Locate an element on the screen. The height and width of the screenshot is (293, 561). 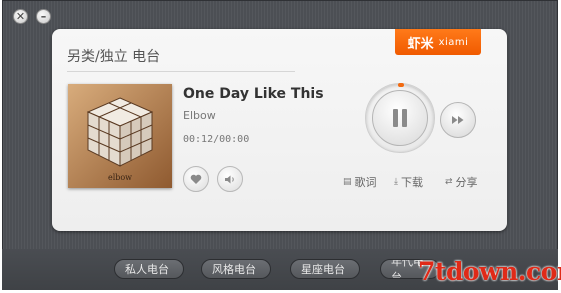
track-time: 00:12/00:00 is located at coordinates (216, 139).